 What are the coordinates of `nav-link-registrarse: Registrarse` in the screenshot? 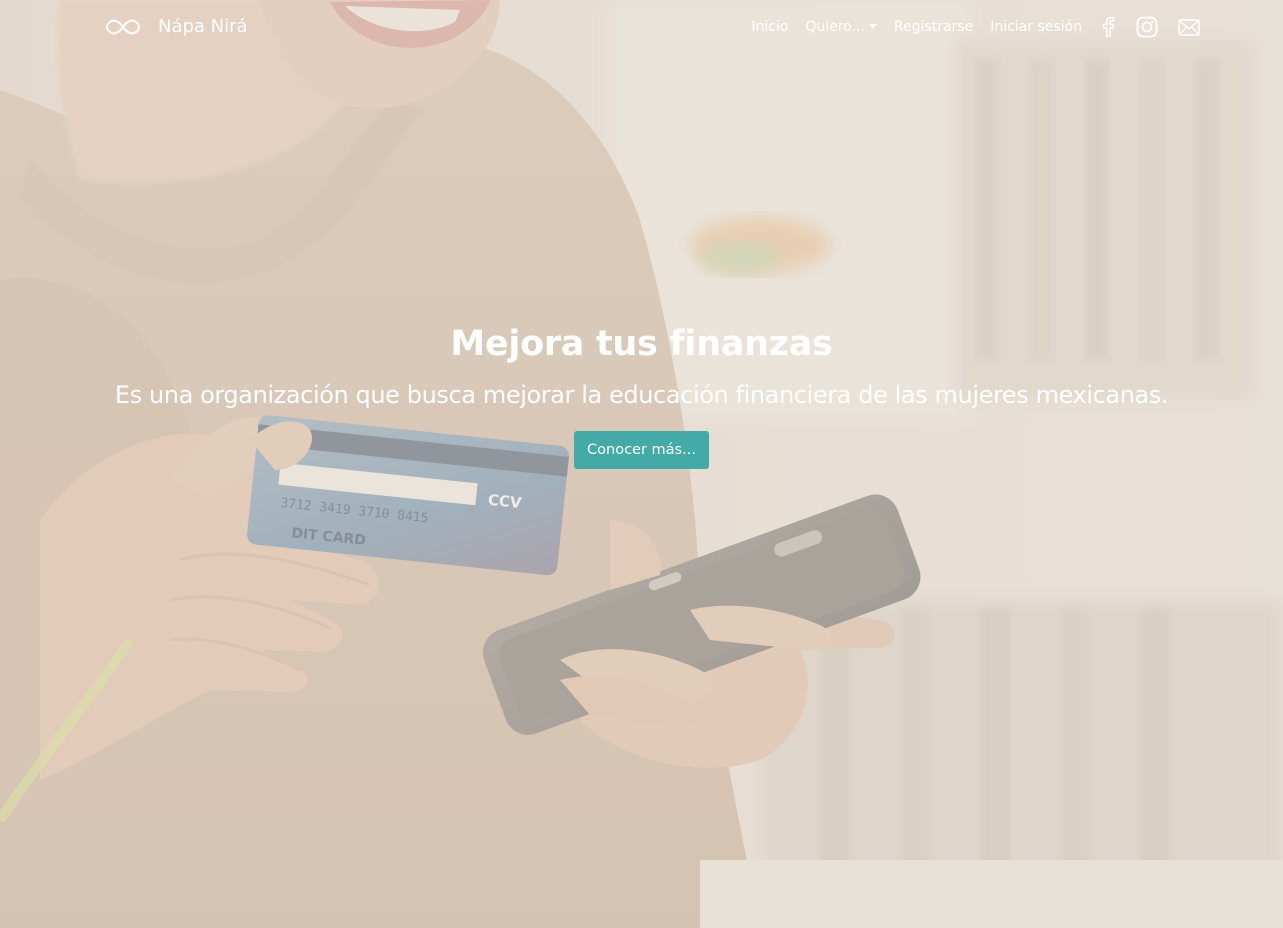 It's located at (933, 27).